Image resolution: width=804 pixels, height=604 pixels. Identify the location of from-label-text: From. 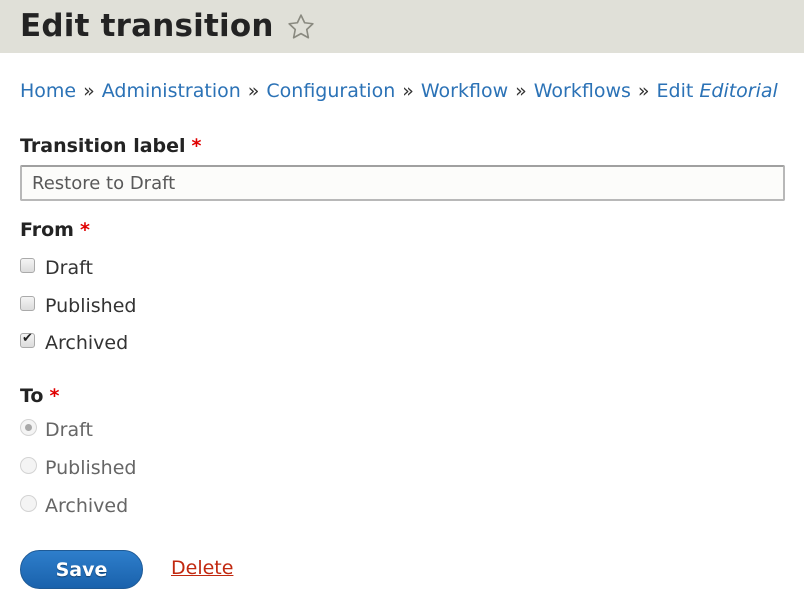
(47, 230).